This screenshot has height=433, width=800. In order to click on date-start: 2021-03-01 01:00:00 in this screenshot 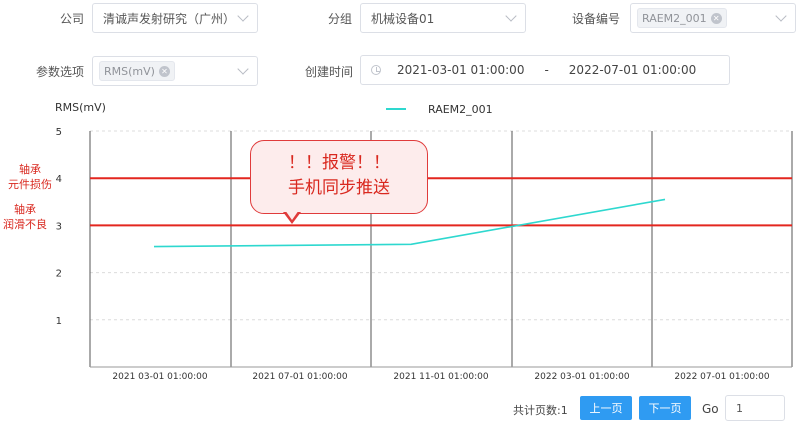, I will do `click(460, 70)`.